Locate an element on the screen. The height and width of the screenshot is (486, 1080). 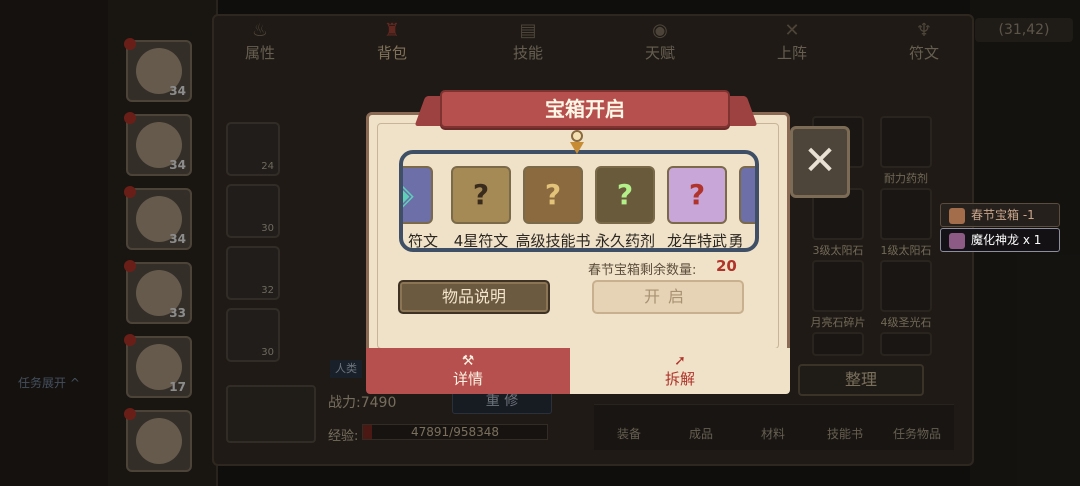
dragon-icon is located at coordinates (957, 241).